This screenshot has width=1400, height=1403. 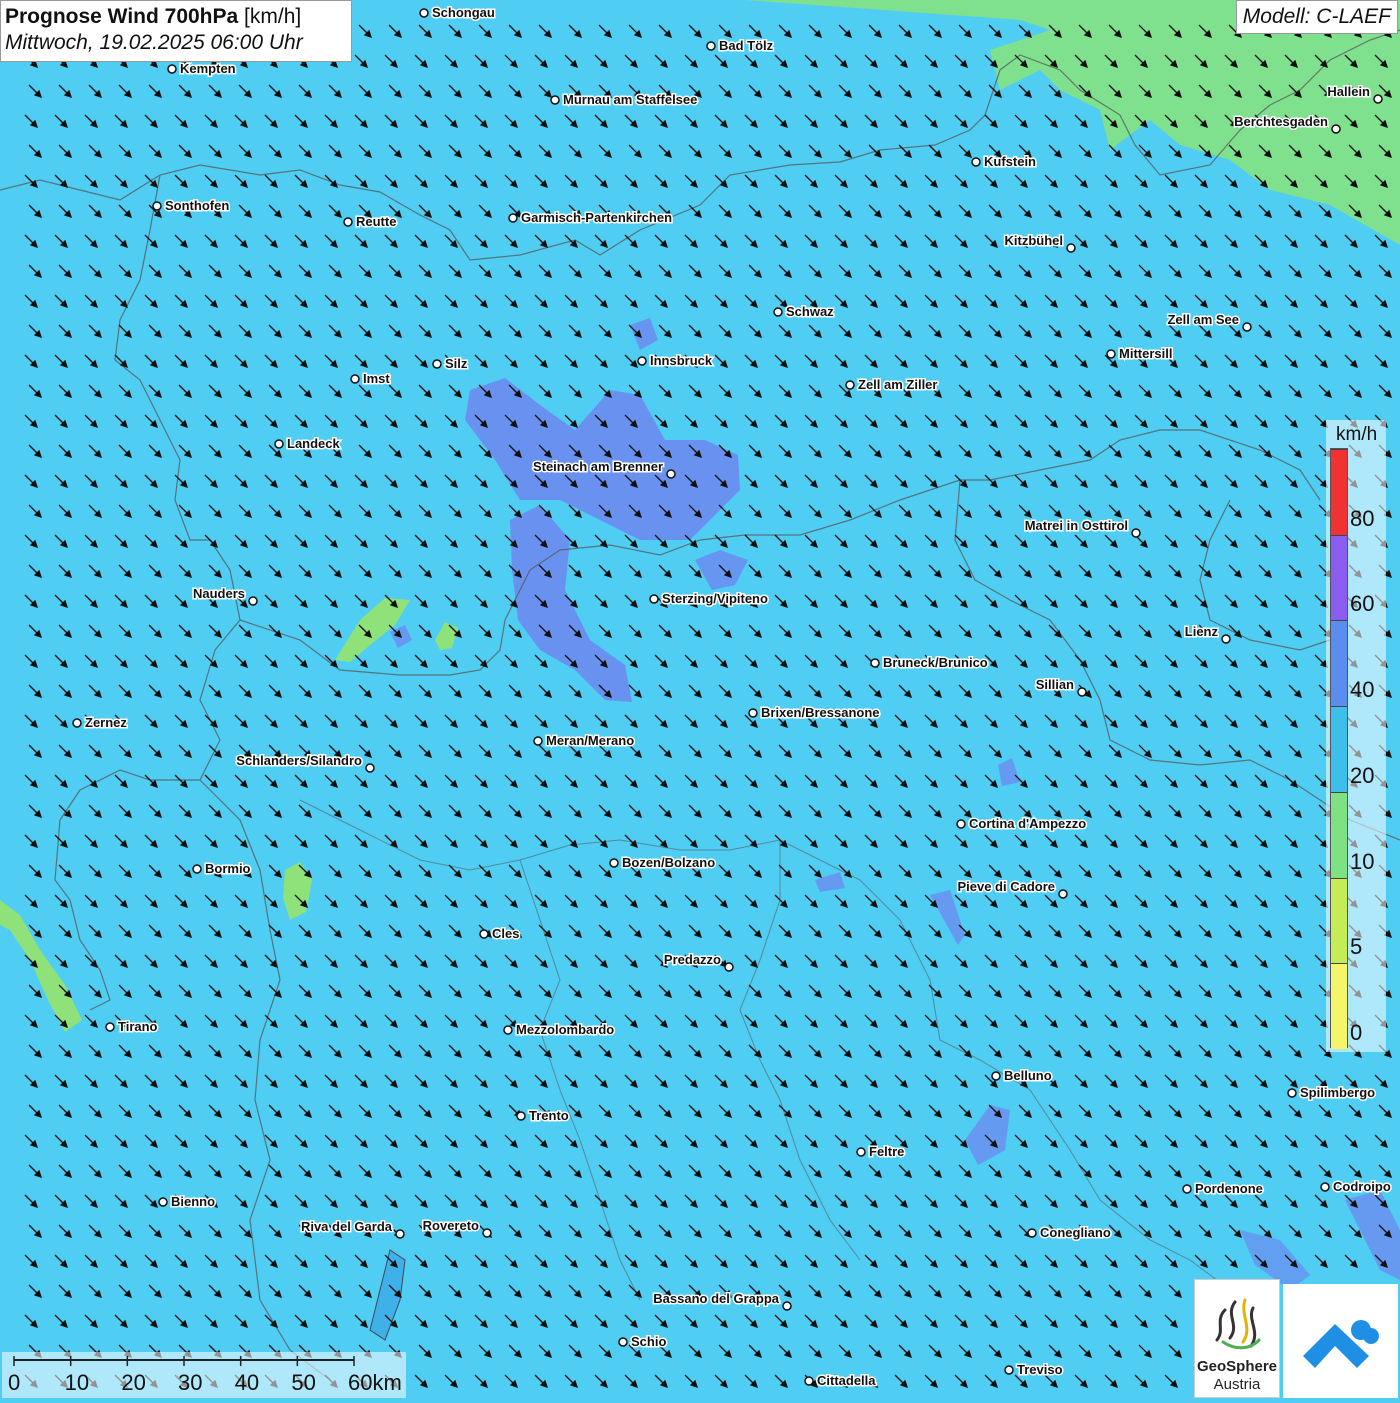 What do you see at coordinates (935, 662) in the screenshot?
I see `city-label: Bruneck/Brunico` at bounding box center [935, 662].